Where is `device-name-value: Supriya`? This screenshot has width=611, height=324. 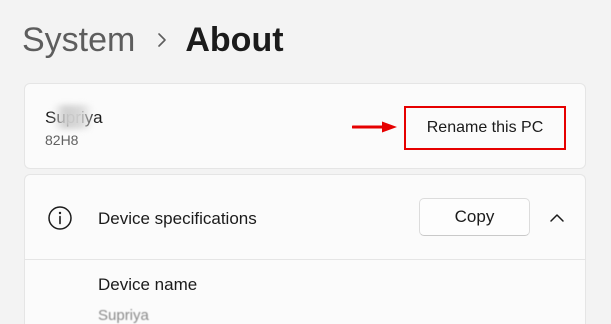 device-name-value: Supriya is located at coordinates (123, 315).